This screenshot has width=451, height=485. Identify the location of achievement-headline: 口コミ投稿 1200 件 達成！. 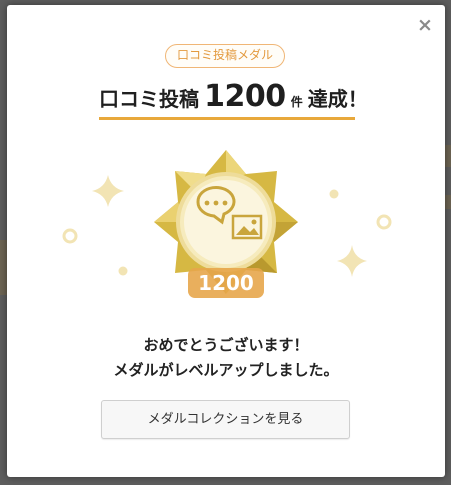
(233, 99).